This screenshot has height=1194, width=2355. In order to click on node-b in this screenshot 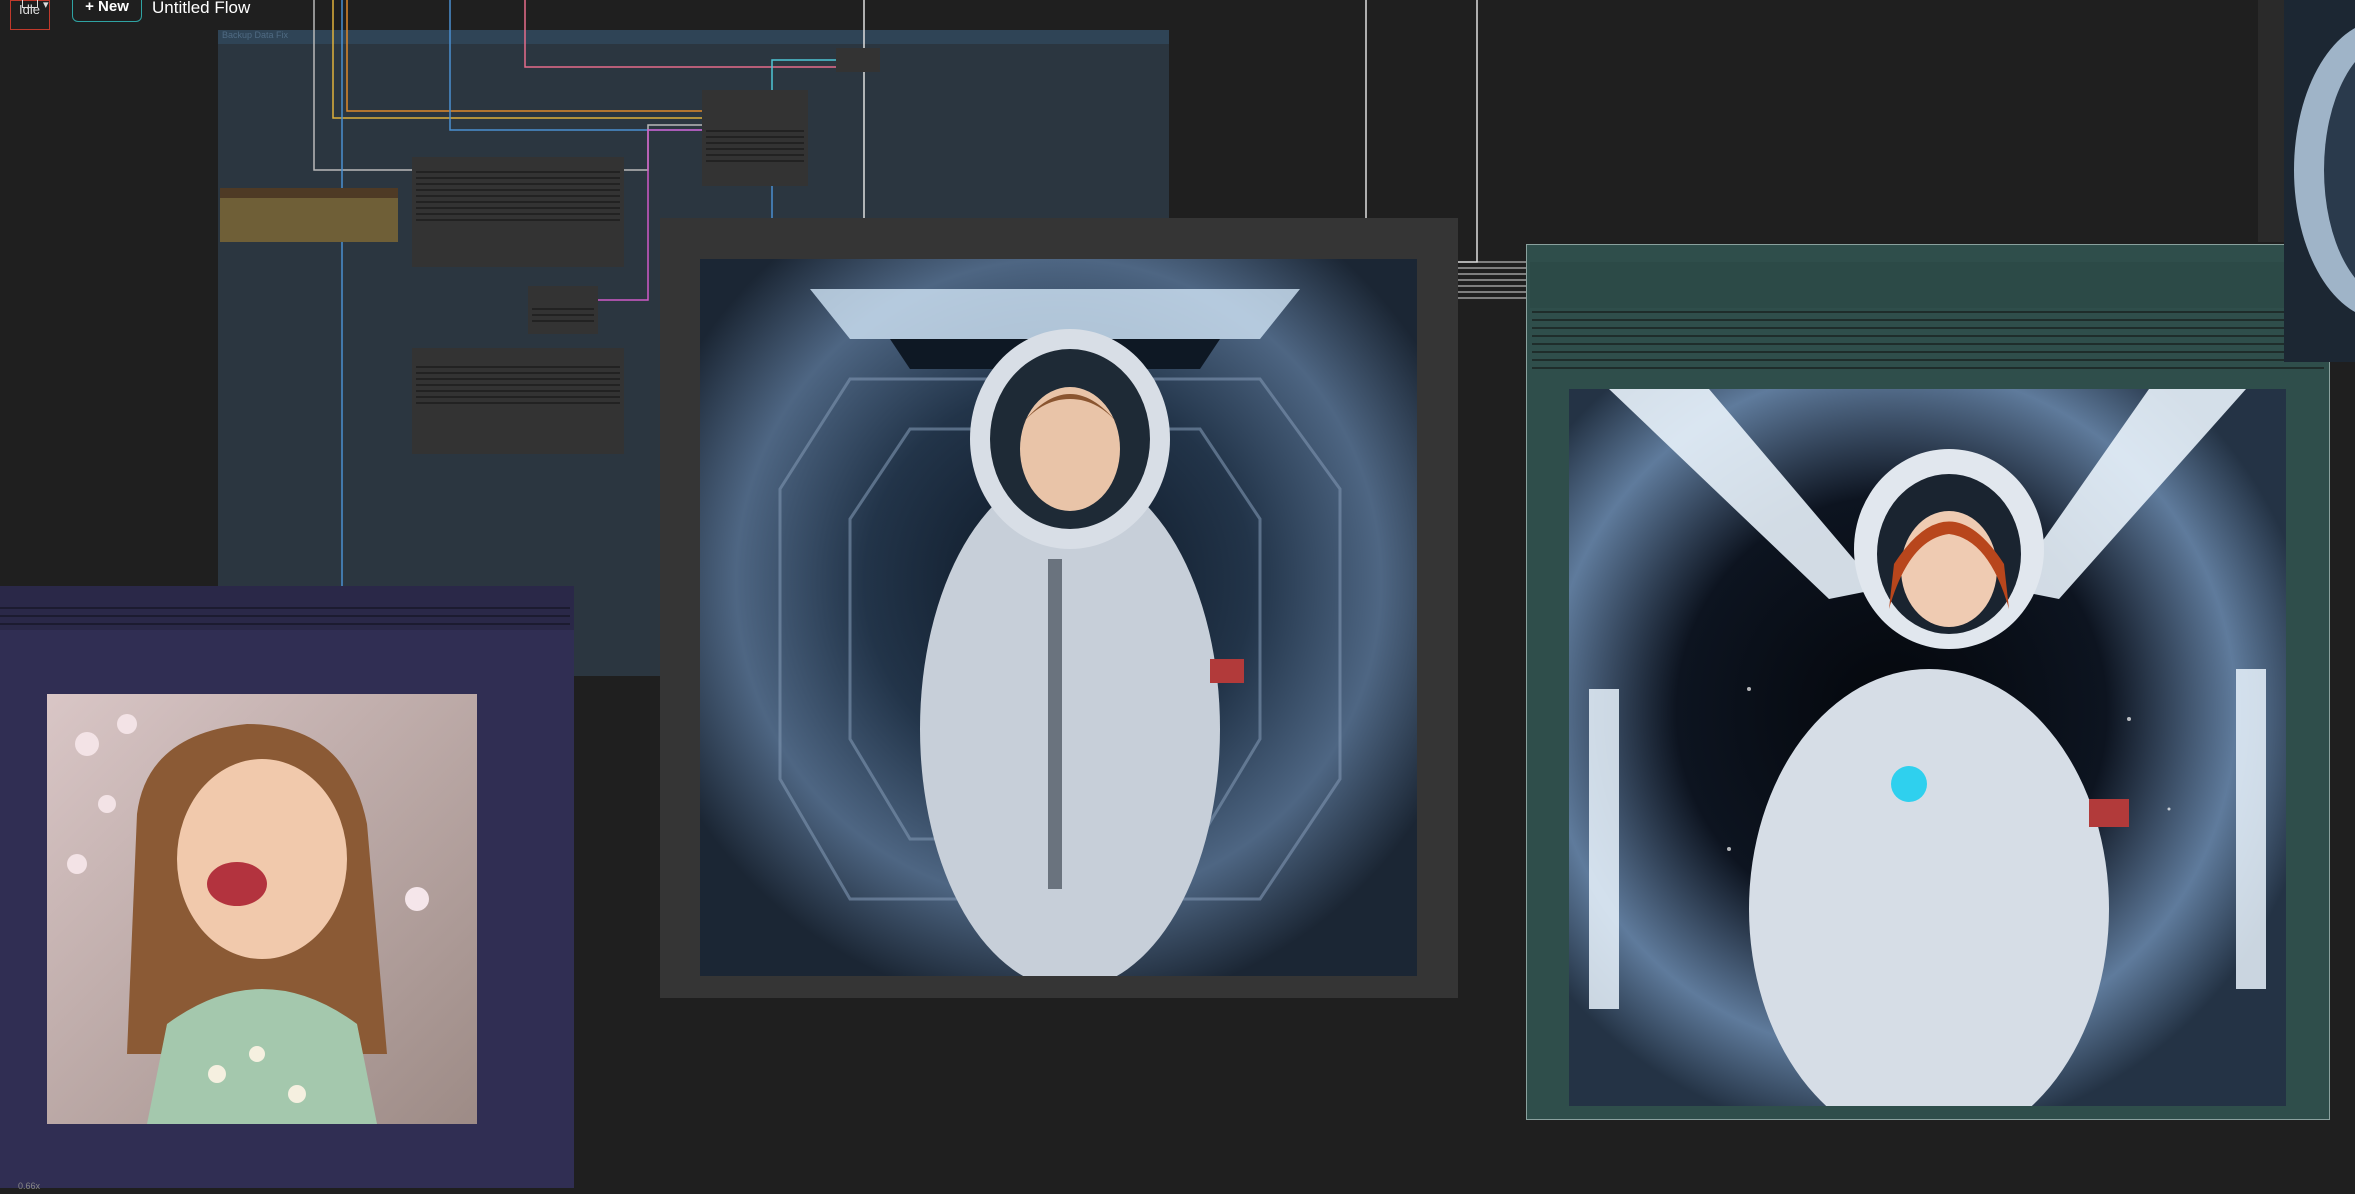, I will do `click(755, 138)`.